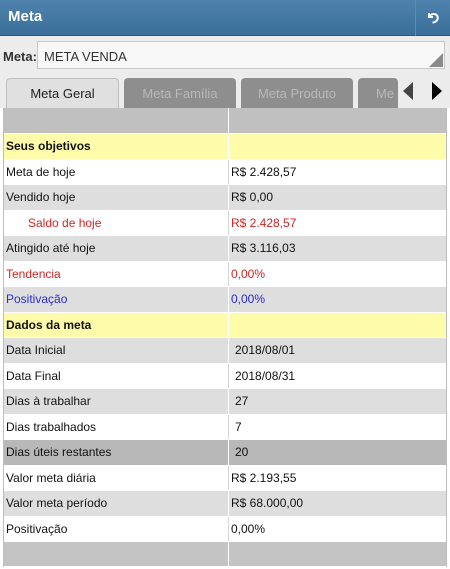  What do you see at coordinates (57, 503) in the screenshot?
I see `row-label: Valor meta período` at bounding box center [57, 503].